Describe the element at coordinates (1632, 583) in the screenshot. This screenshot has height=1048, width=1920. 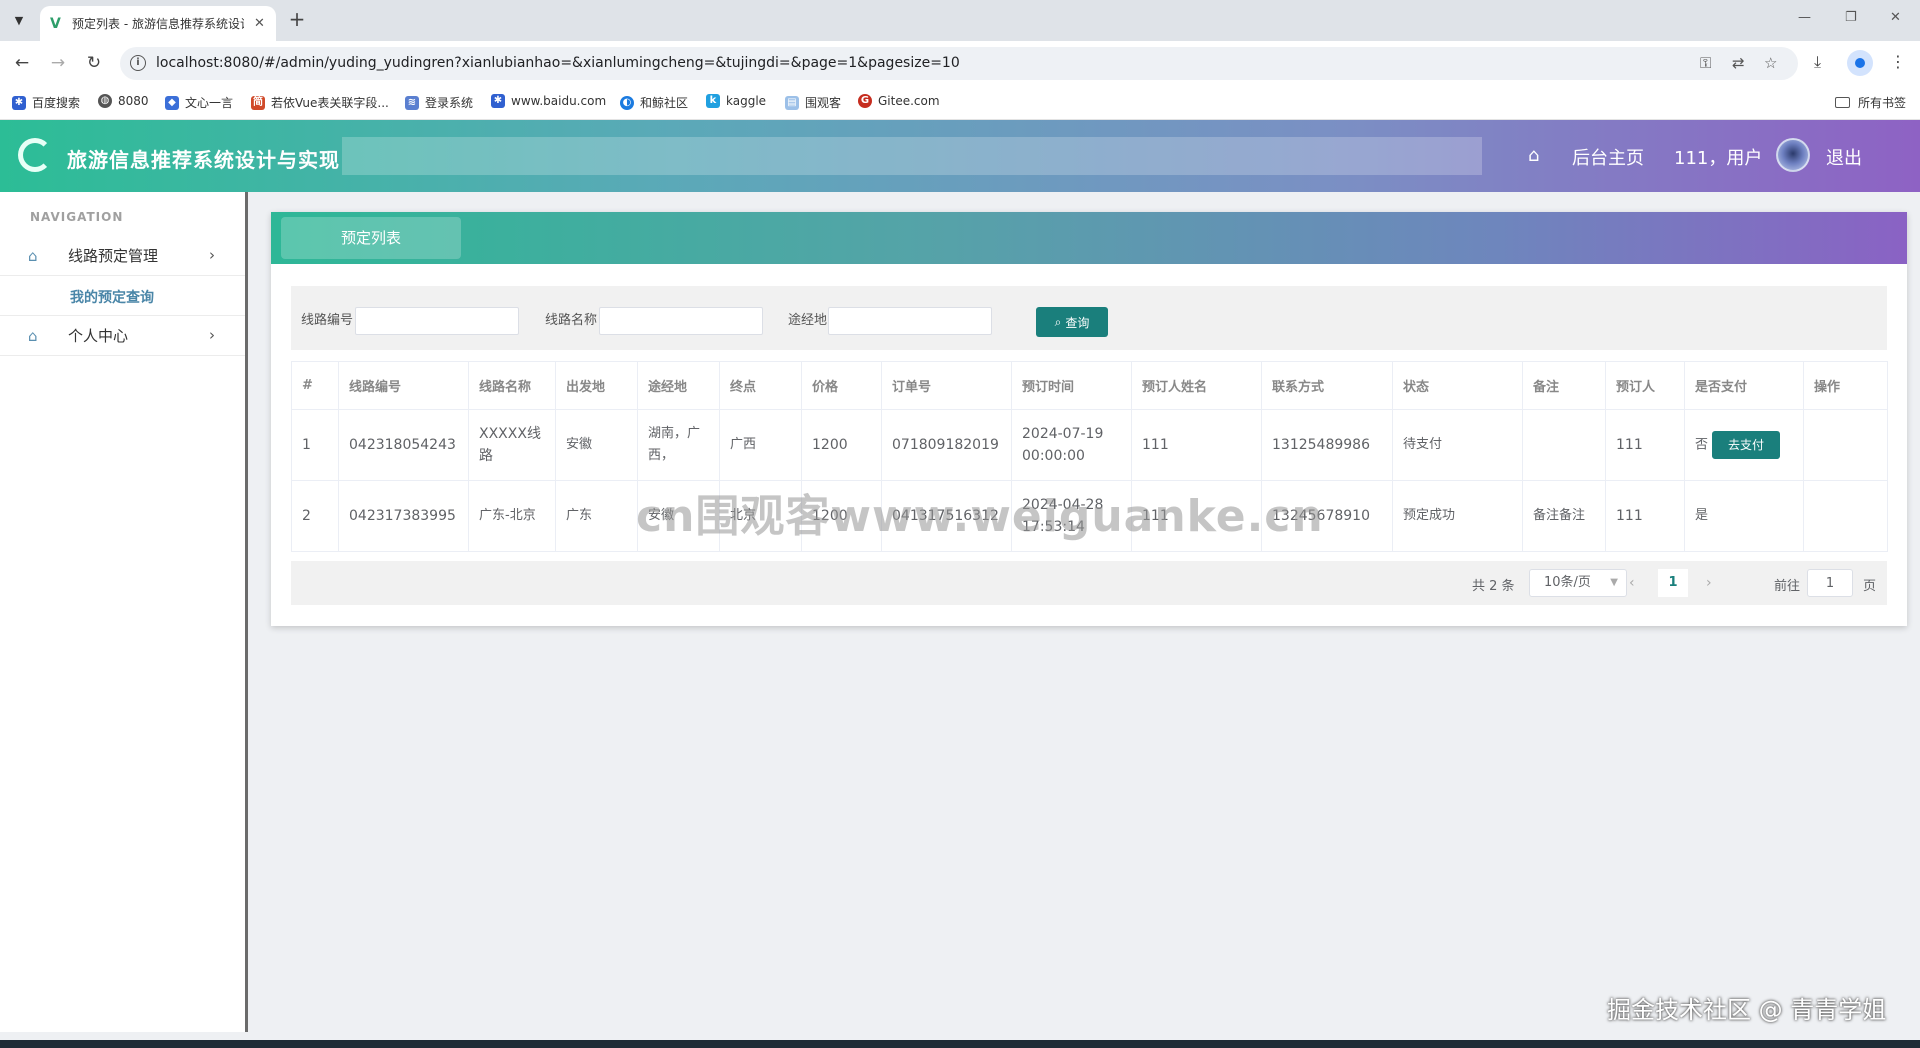
I see `prev-page-icon: ‹` at that location.